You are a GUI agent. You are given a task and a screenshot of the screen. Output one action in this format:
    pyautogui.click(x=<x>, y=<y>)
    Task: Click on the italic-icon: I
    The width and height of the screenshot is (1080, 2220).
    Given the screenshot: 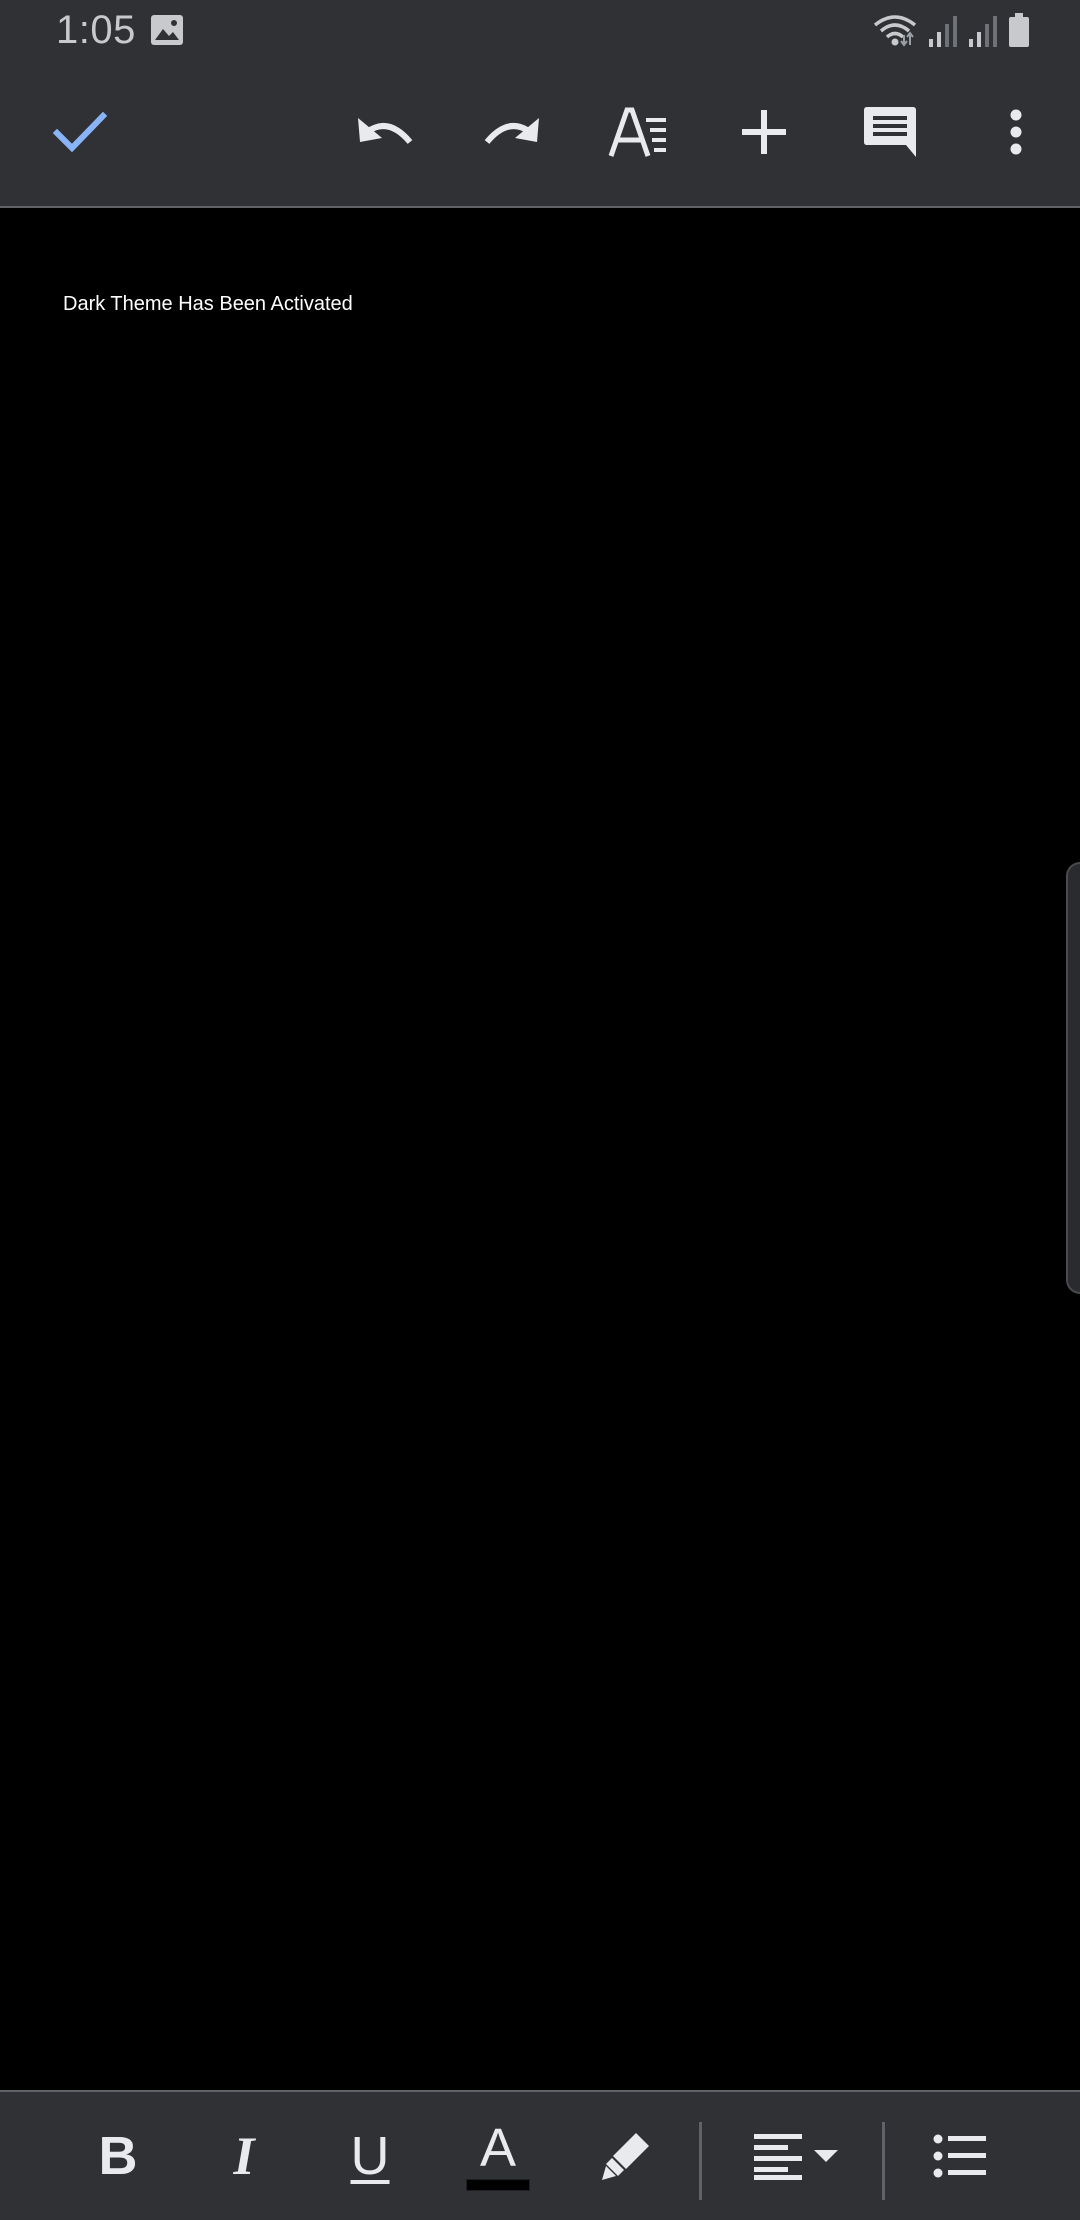 What is the action you would take?
    pyautogui.click(x=244, y=2156)
    